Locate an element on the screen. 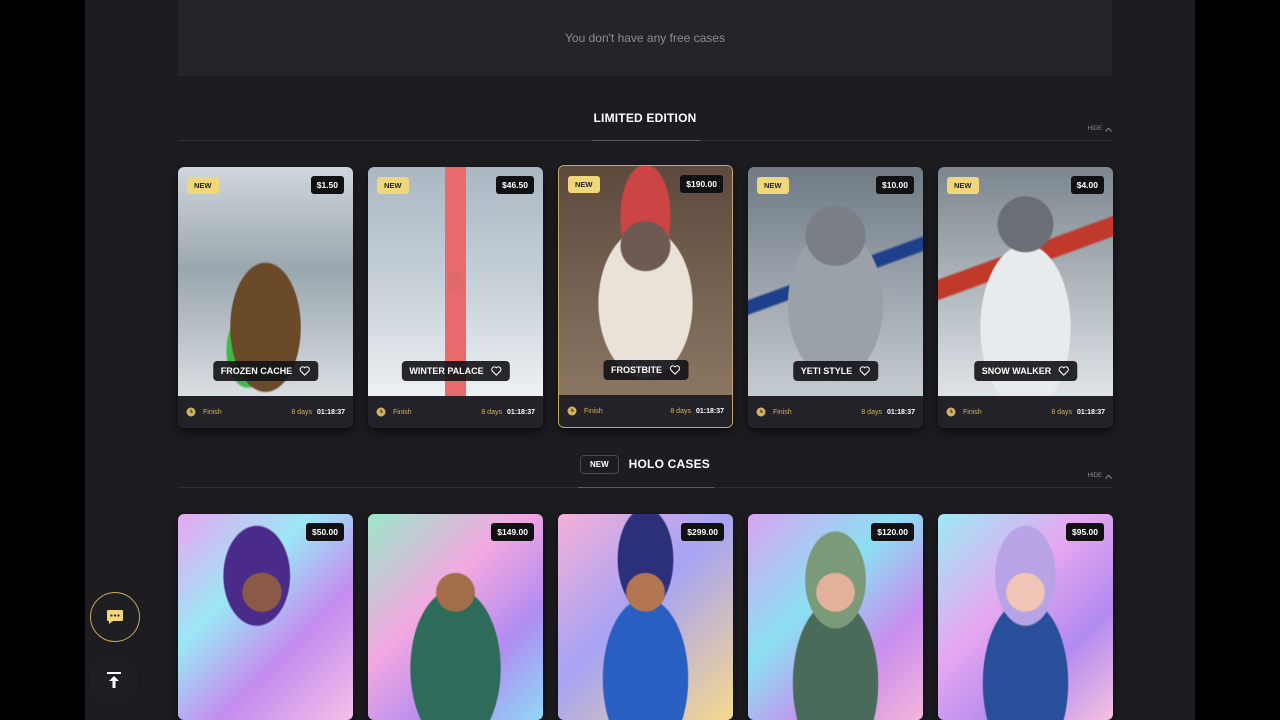  case-name: YETI STYLE is located at coordinates (826, 371).